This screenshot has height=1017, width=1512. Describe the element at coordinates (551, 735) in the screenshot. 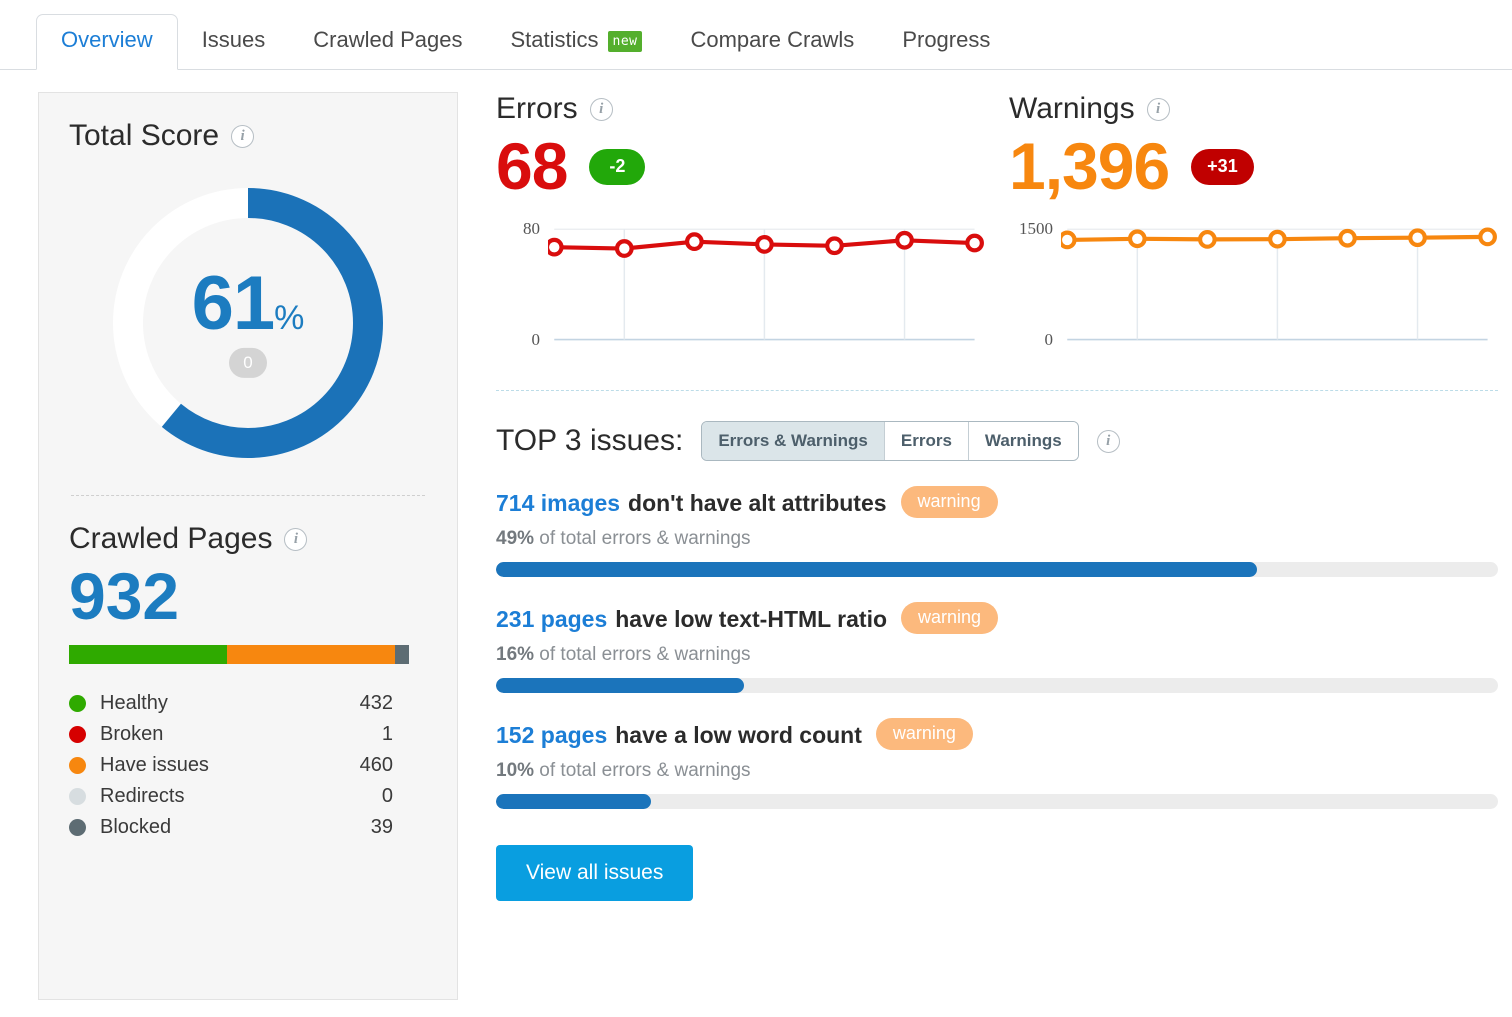

I see `issue-quantity-link: 152 pages` at that location.